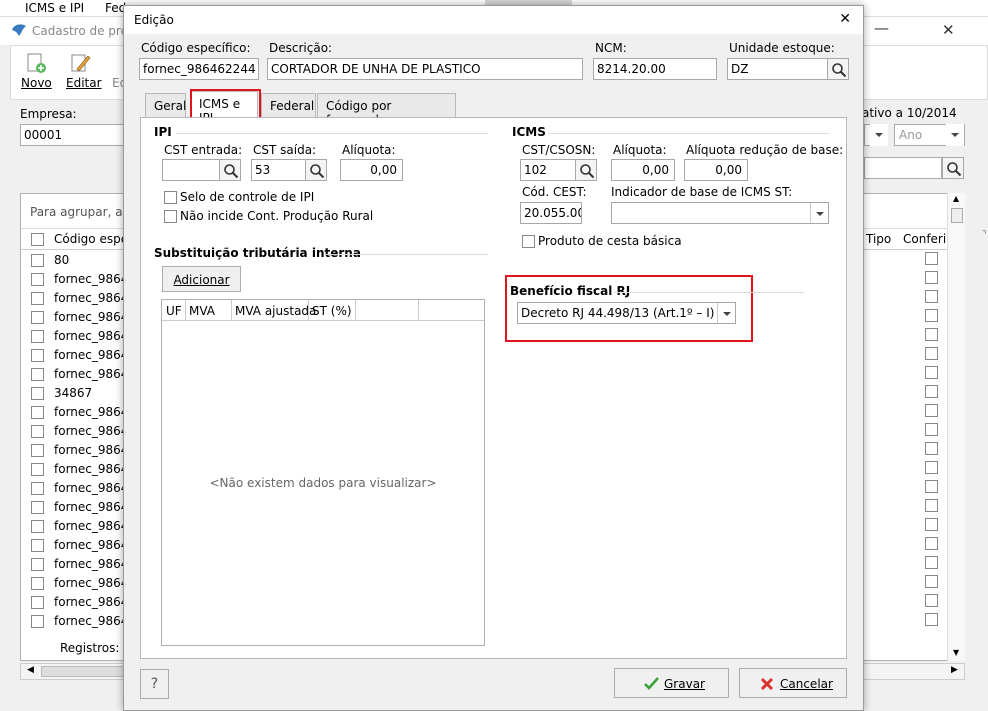  What do you see at coordinates (278, 170) in the screenshot?
I see `cst-saida-input: 53` at bounding box center [278, 170].